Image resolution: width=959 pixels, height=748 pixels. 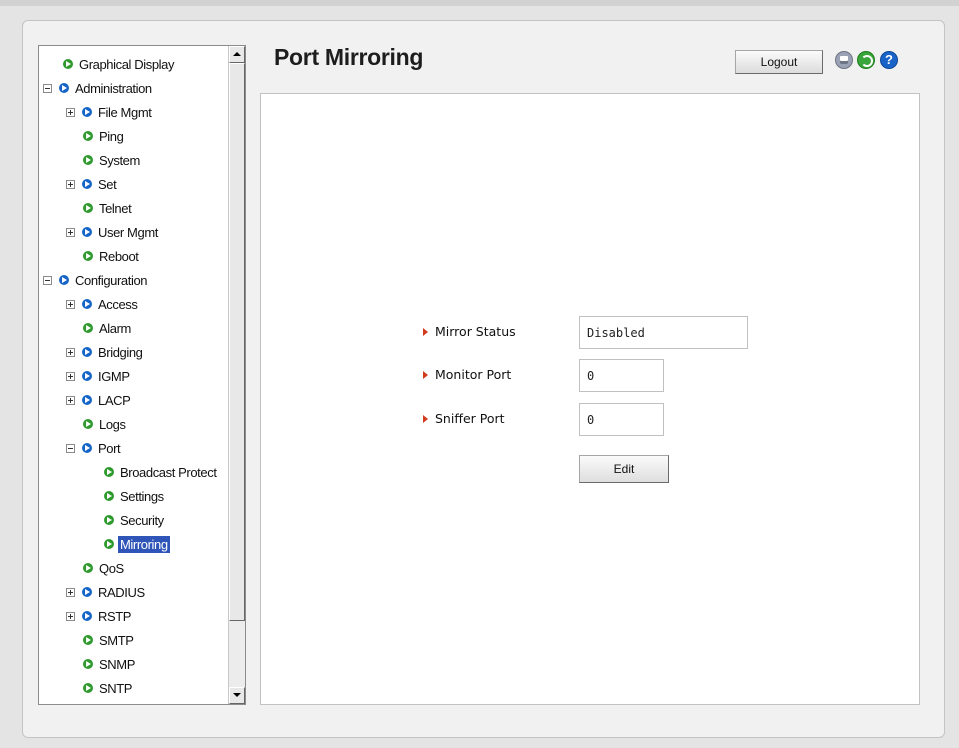 I want to click on nav-item-settings: Settings, so click(x=135, y=496).